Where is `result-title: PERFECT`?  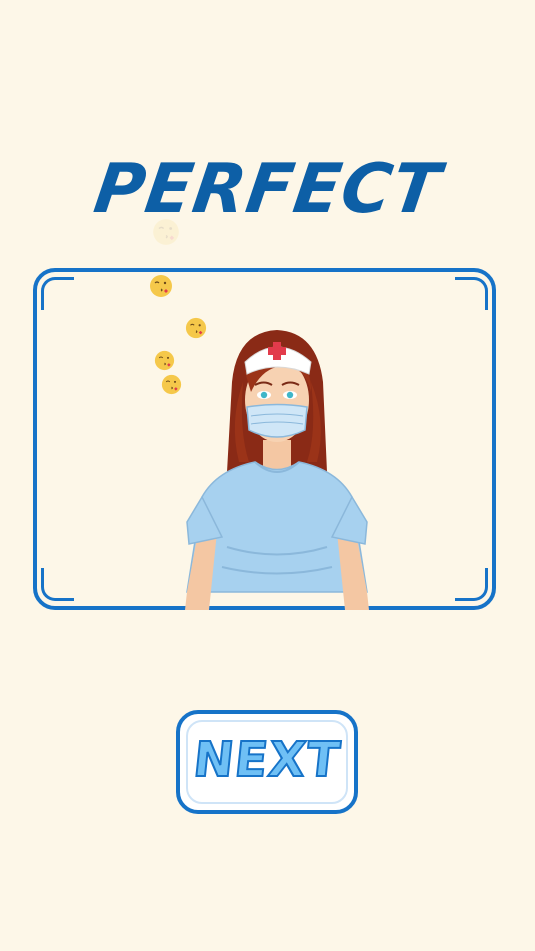 result-title: PERFECT is located at coordinates (267, 189).